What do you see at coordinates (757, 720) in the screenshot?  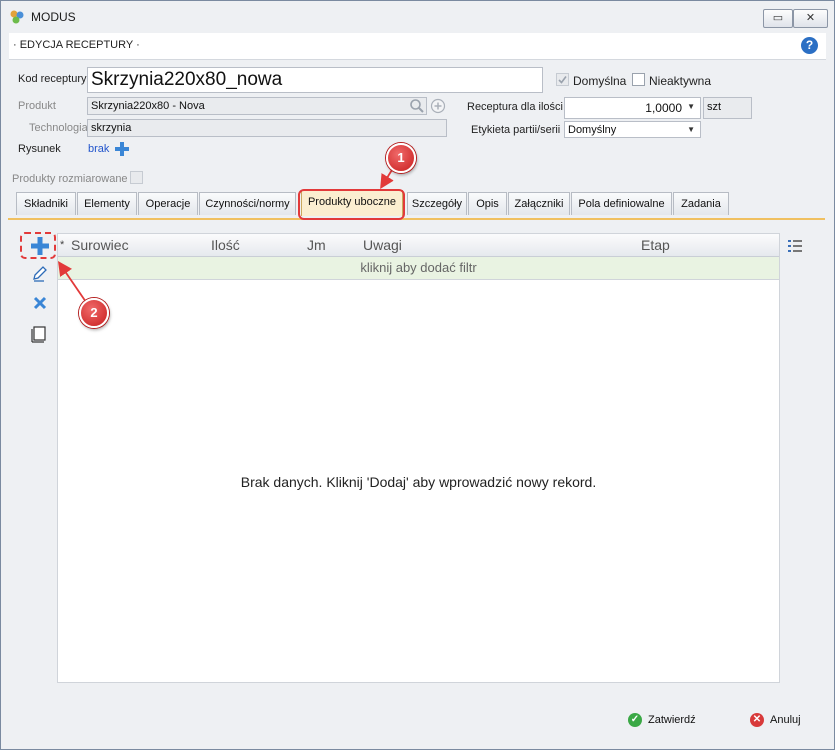 I see `cancel-circle-icon: ✕` at bounding box center [757, 720].